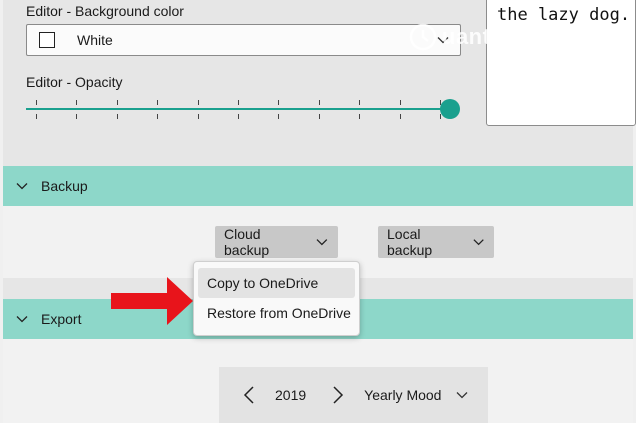 Image resolution: width=636 pixels, height=423 pixels. I want to click on background-color-dropdown: White, so click(243, 40).